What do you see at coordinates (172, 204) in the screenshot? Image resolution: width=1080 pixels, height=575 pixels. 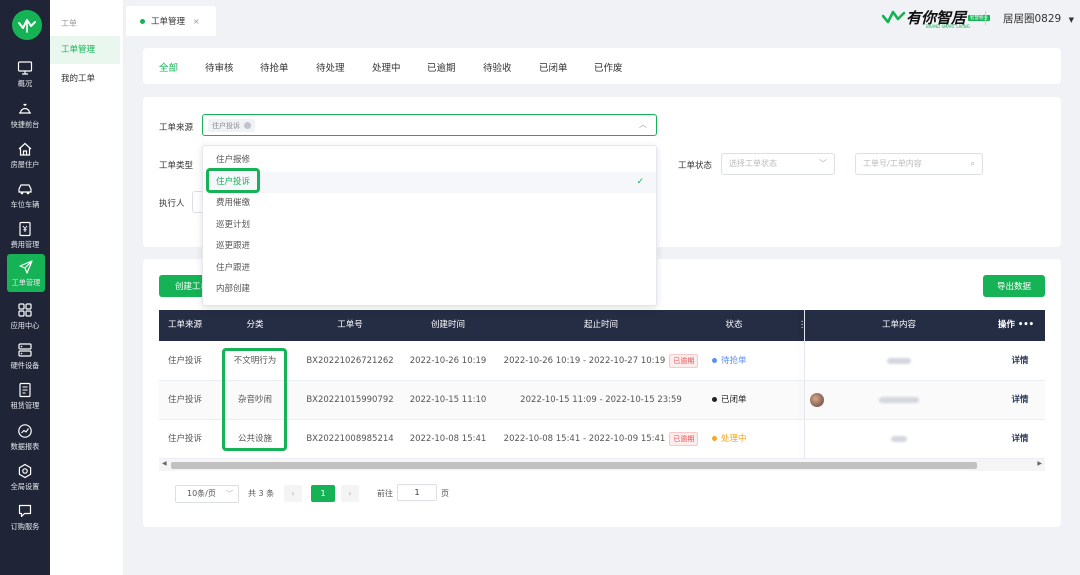 I see `executor-label: 执行人` at bounding box center [172, 204].